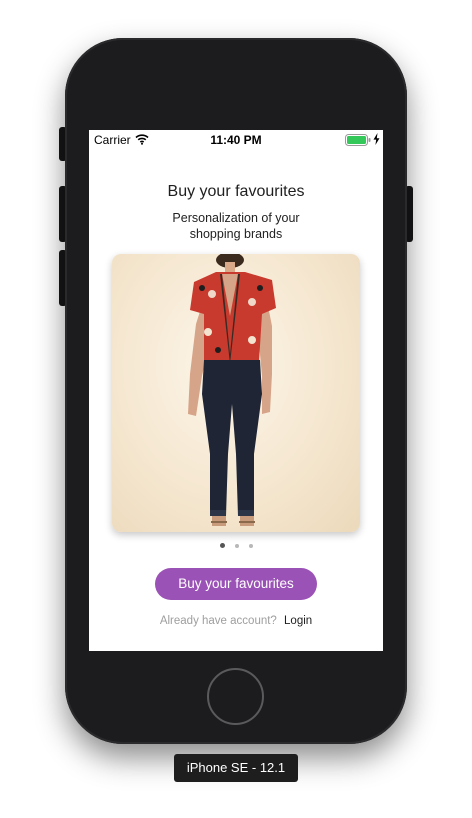  I want to click on status-bar: Carrier 11:40 PM, so click(236, 140).